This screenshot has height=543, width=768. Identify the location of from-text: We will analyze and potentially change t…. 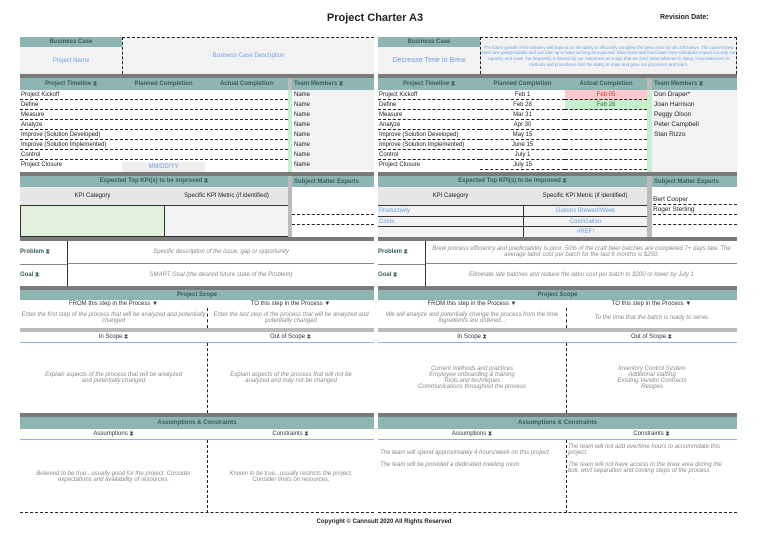
(472, 318).